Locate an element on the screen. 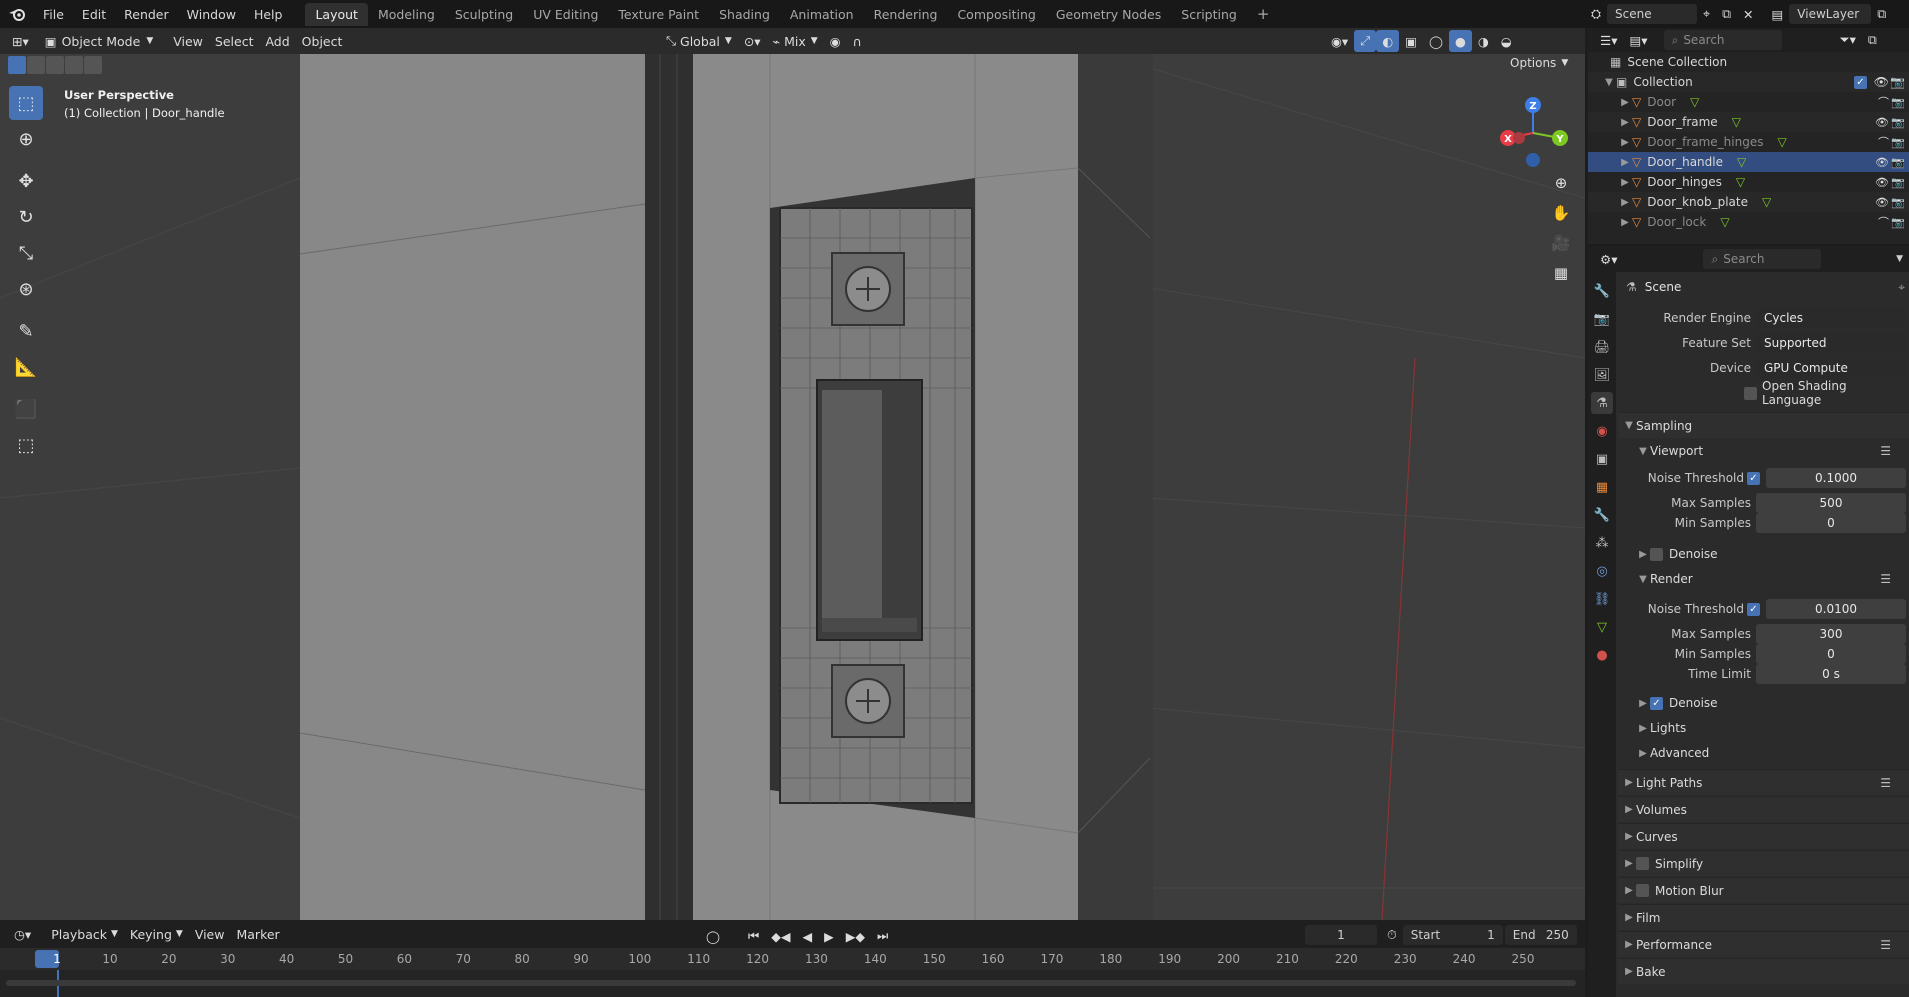  menu-object: Object is located at coordinates (322, 41).